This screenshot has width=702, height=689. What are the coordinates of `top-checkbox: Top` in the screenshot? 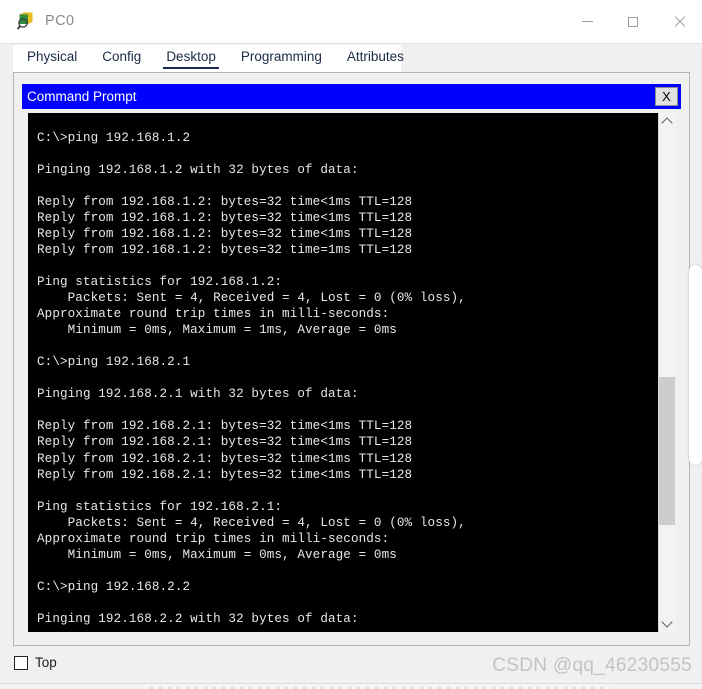 It's located at (35, 662).